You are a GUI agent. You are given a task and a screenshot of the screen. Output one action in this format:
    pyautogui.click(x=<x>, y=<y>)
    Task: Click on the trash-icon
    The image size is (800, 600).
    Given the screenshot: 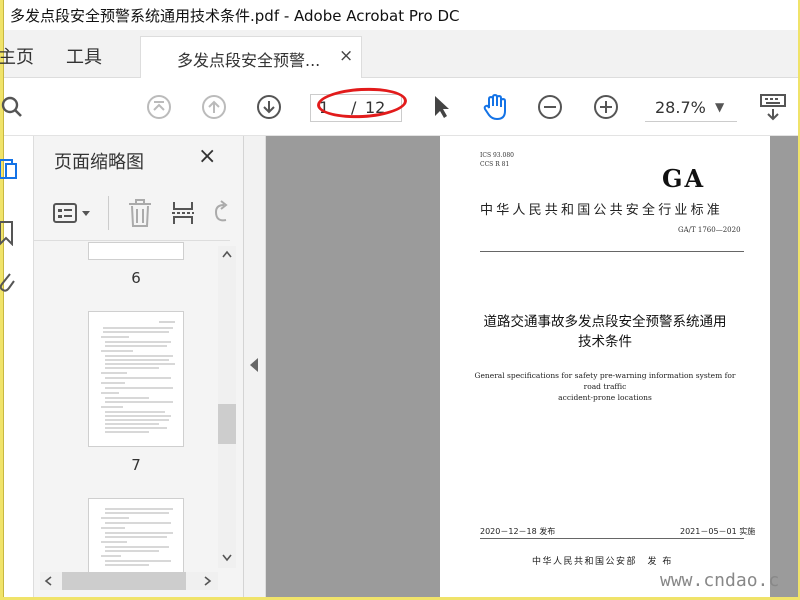 What is the action you would take?
    pyautogui.click(x=140, y=213)
    